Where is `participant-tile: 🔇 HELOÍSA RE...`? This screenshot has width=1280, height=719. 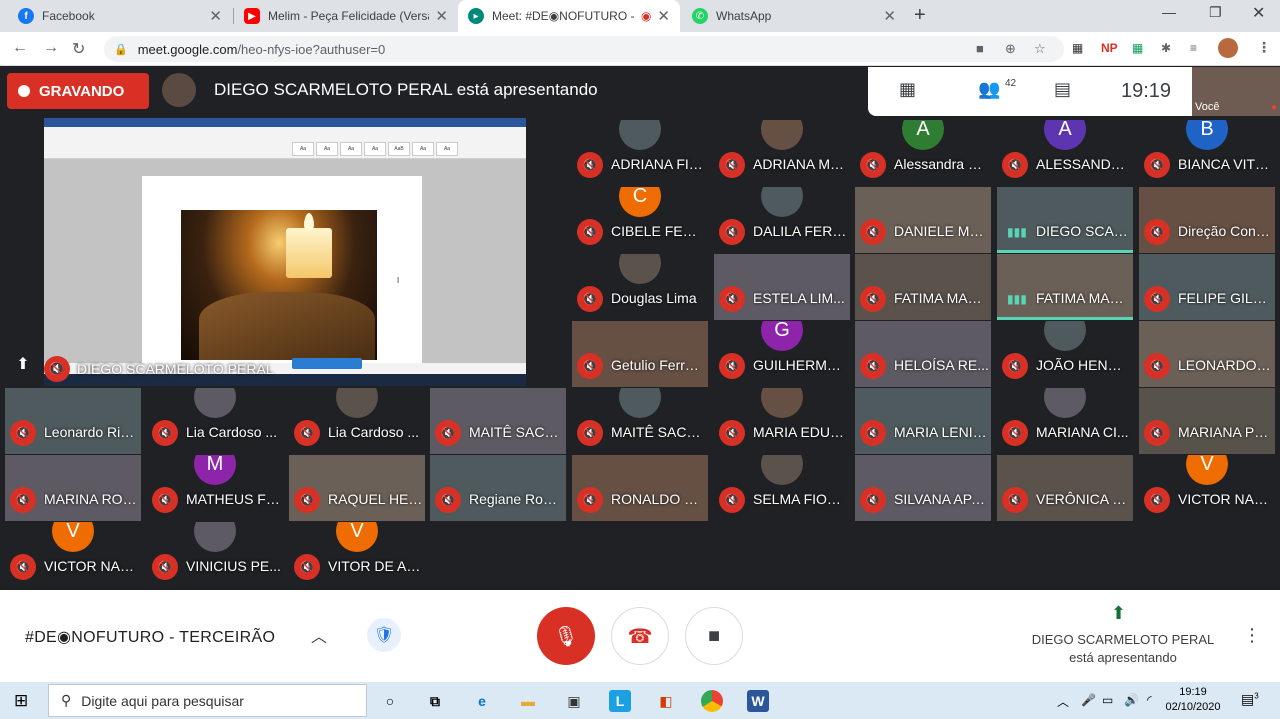 participant-tile: 🔇 HELOÍSA RE... is located at coordinates (923, 354).